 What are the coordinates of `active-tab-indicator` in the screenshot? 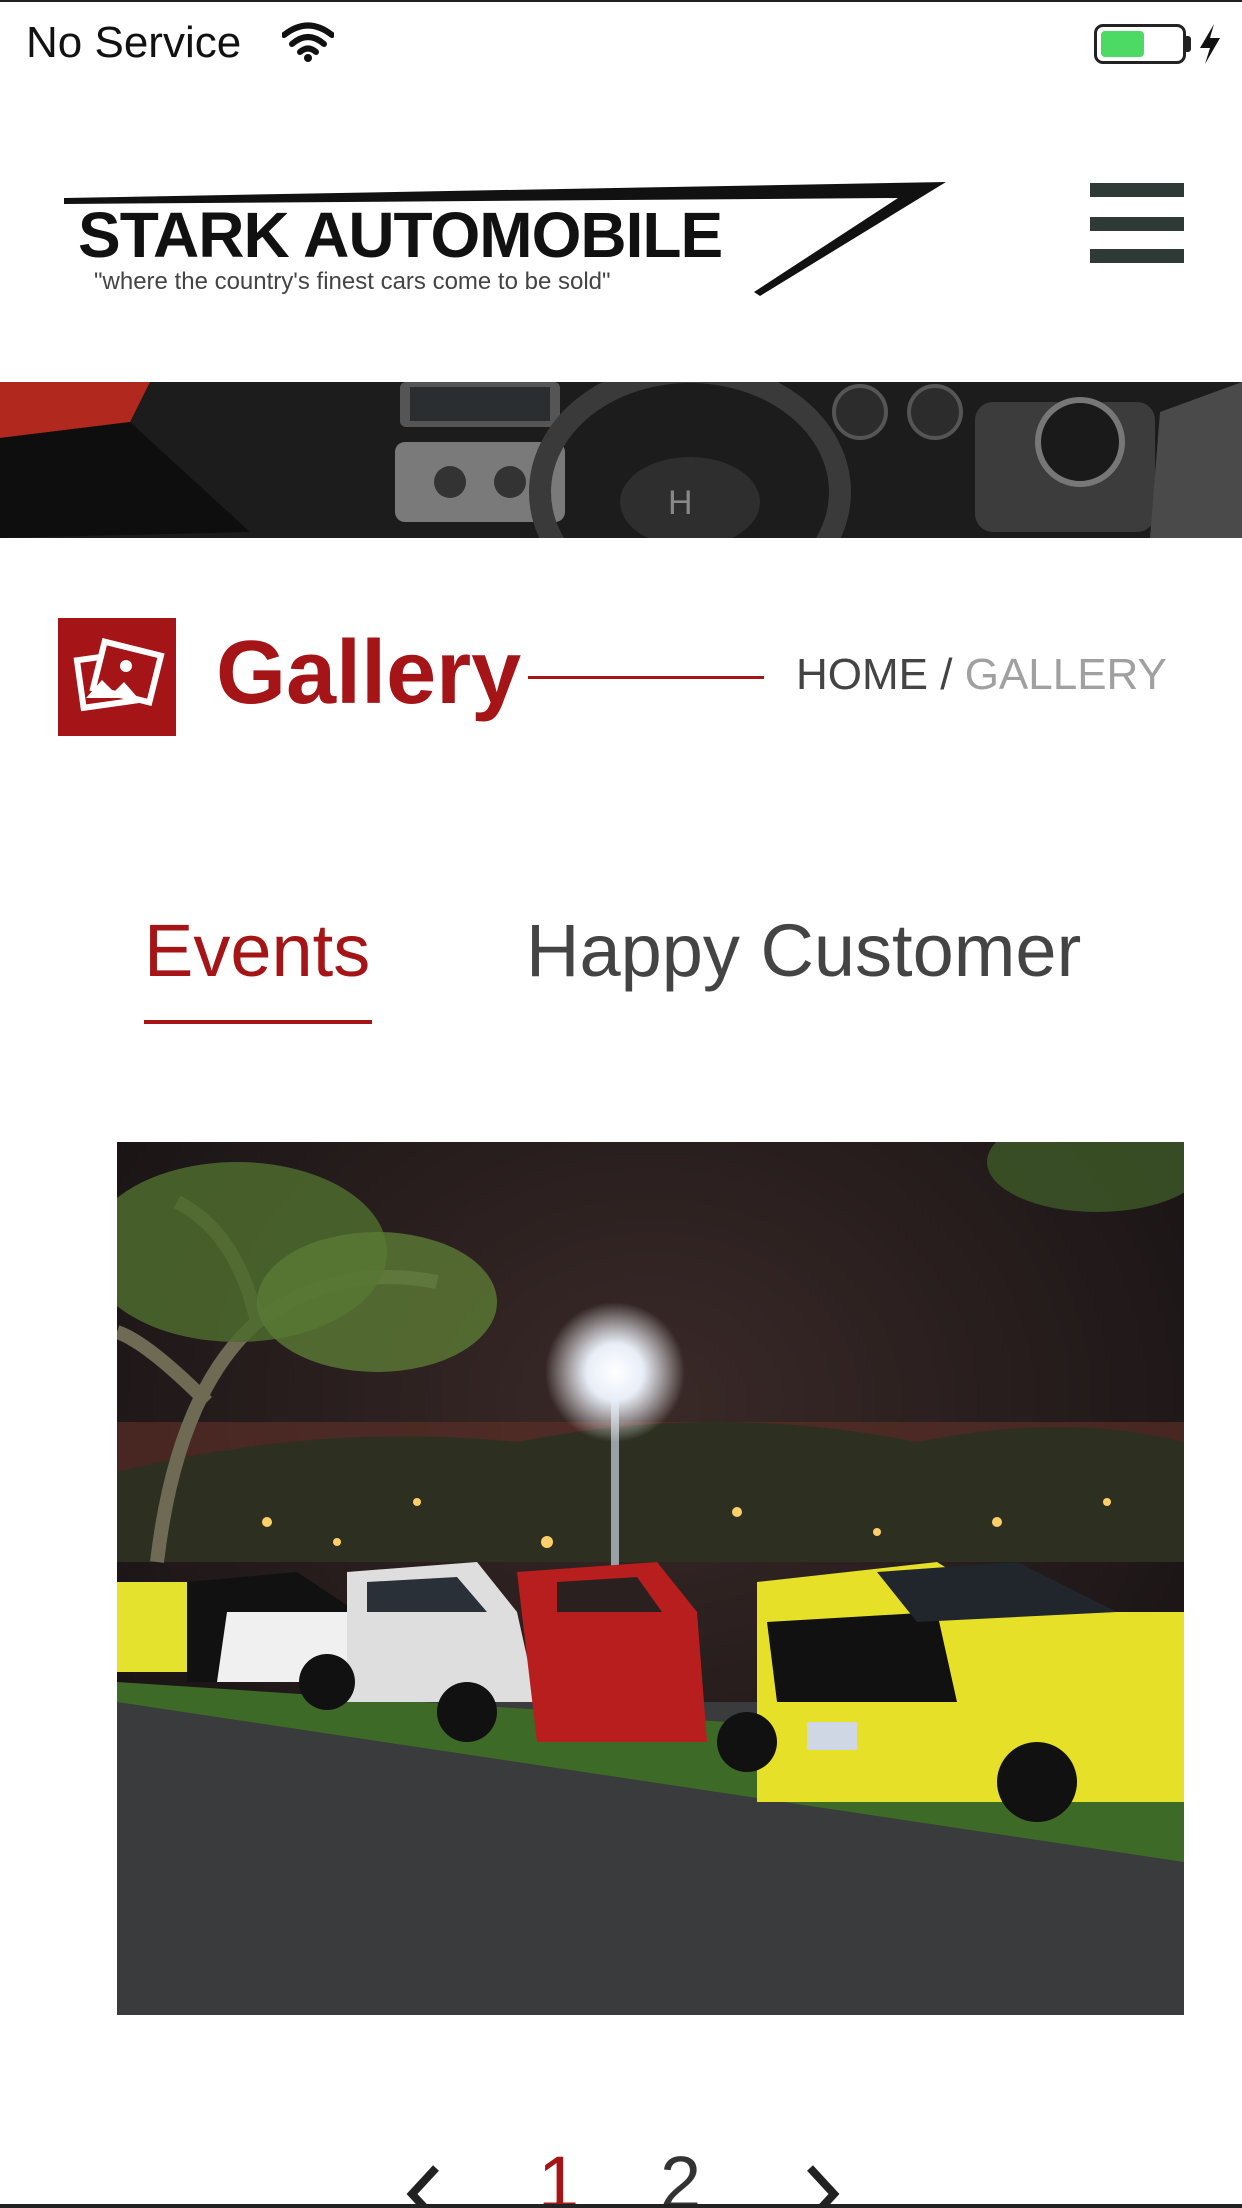 It's located at (258, 1022).